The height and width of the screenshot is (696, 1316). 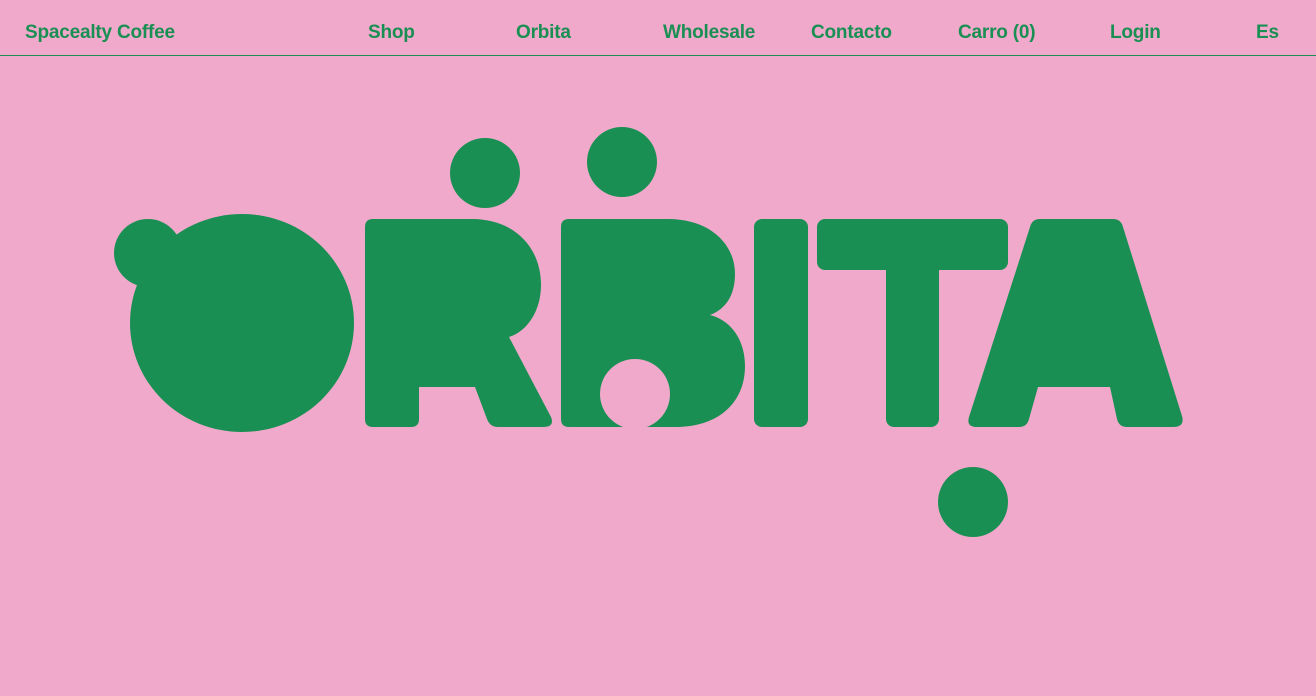 I want to click on orbit-dot-o, so click(x=148, y=253).